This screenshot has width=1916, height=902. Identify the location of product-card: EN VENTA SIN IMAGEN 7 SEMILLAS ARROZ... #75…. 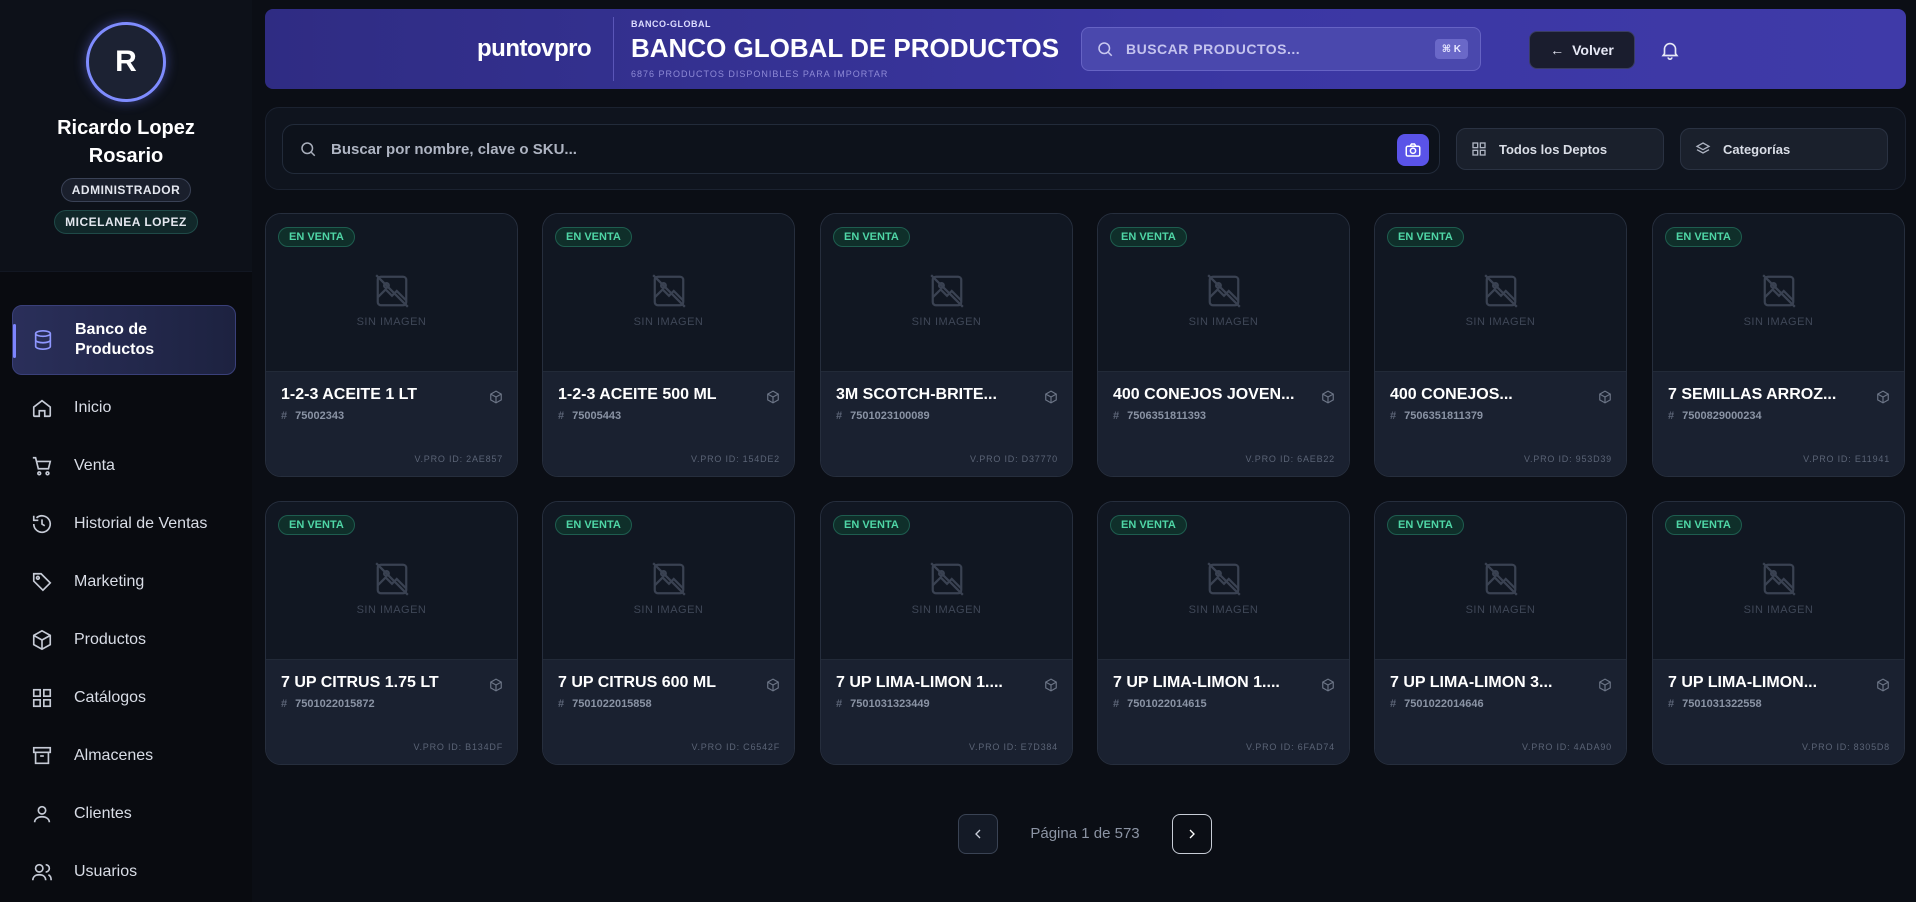
(1778, 345).